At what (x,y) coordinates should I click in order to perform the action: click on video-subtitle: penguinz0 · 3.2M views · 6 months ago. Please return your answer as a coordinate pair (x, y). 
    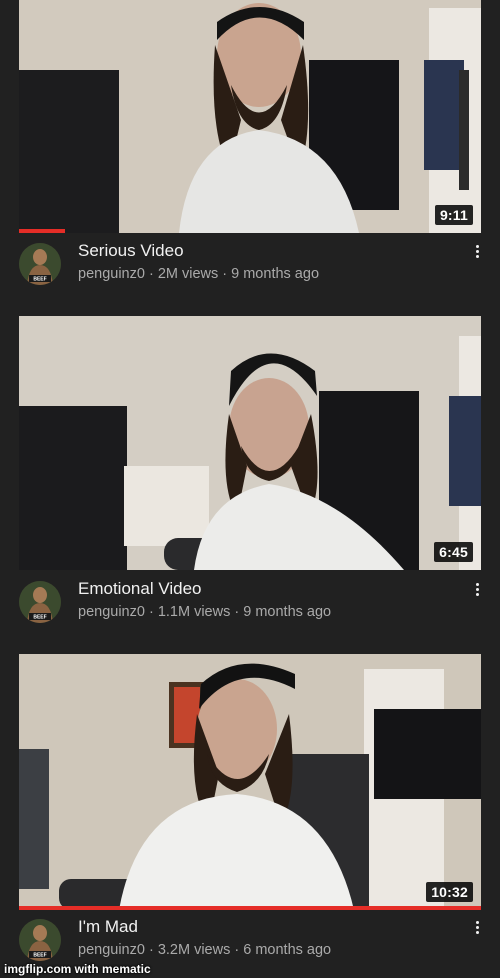
    Looking at the image, I should click on (204, 950).